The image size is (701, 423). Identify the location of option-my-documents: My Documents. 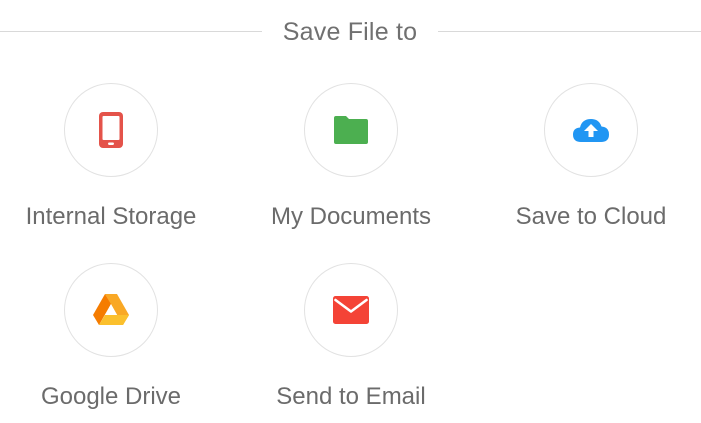
(351, 157).